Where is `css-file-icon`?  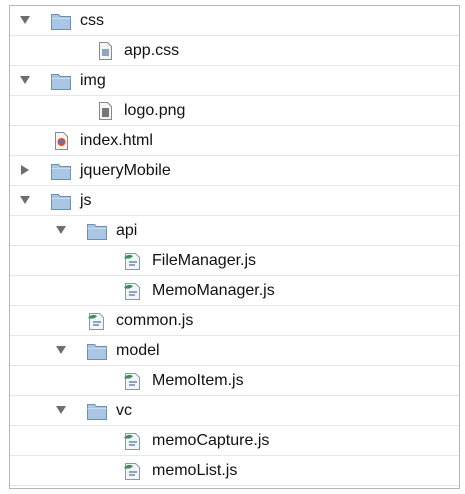
css-file-icon is located at coordinates (105, 51).